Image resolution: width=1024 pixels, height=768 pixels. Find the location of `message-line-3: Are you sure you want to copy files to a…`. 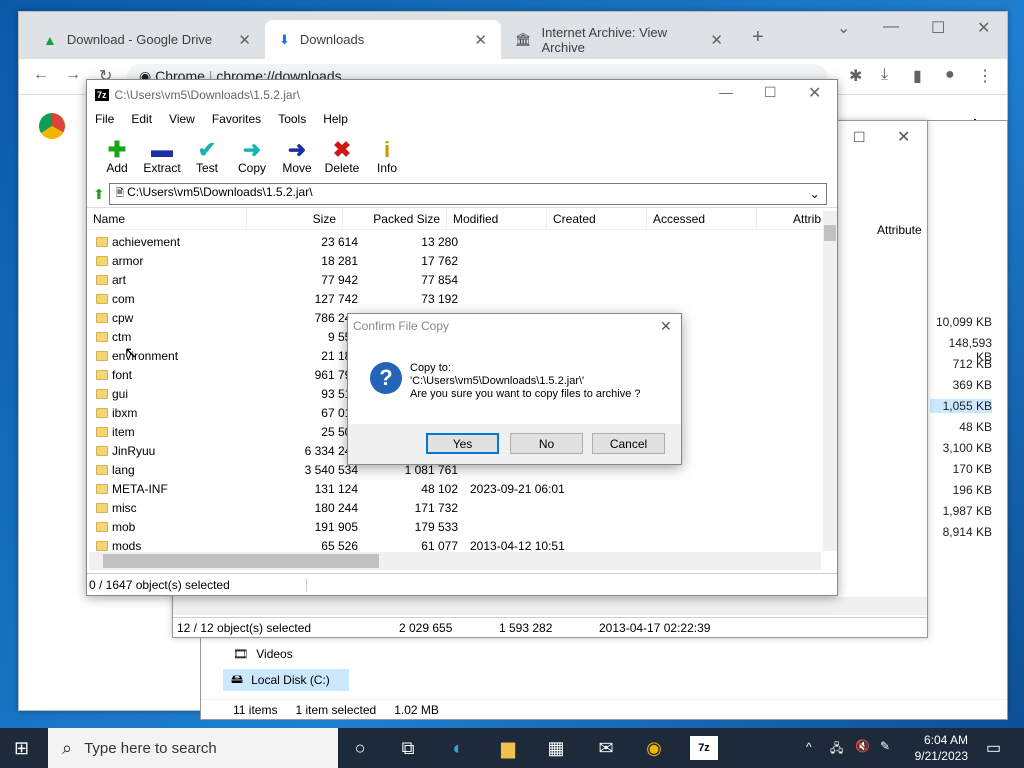

message-line-3: Are you sure you want to copy files to a… is located at coordinates (525, 394).